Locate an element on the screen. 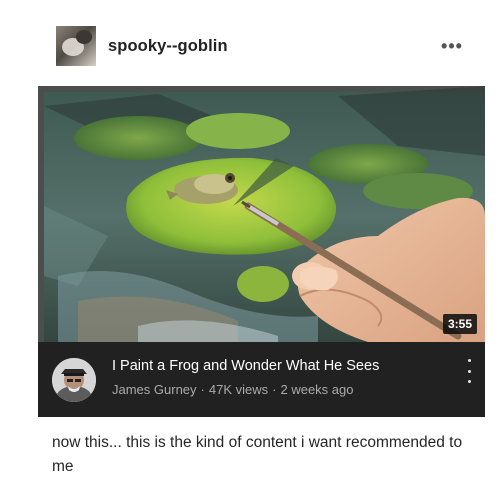  vertical-dots-menu-icon is located at coordinates (469, 371).